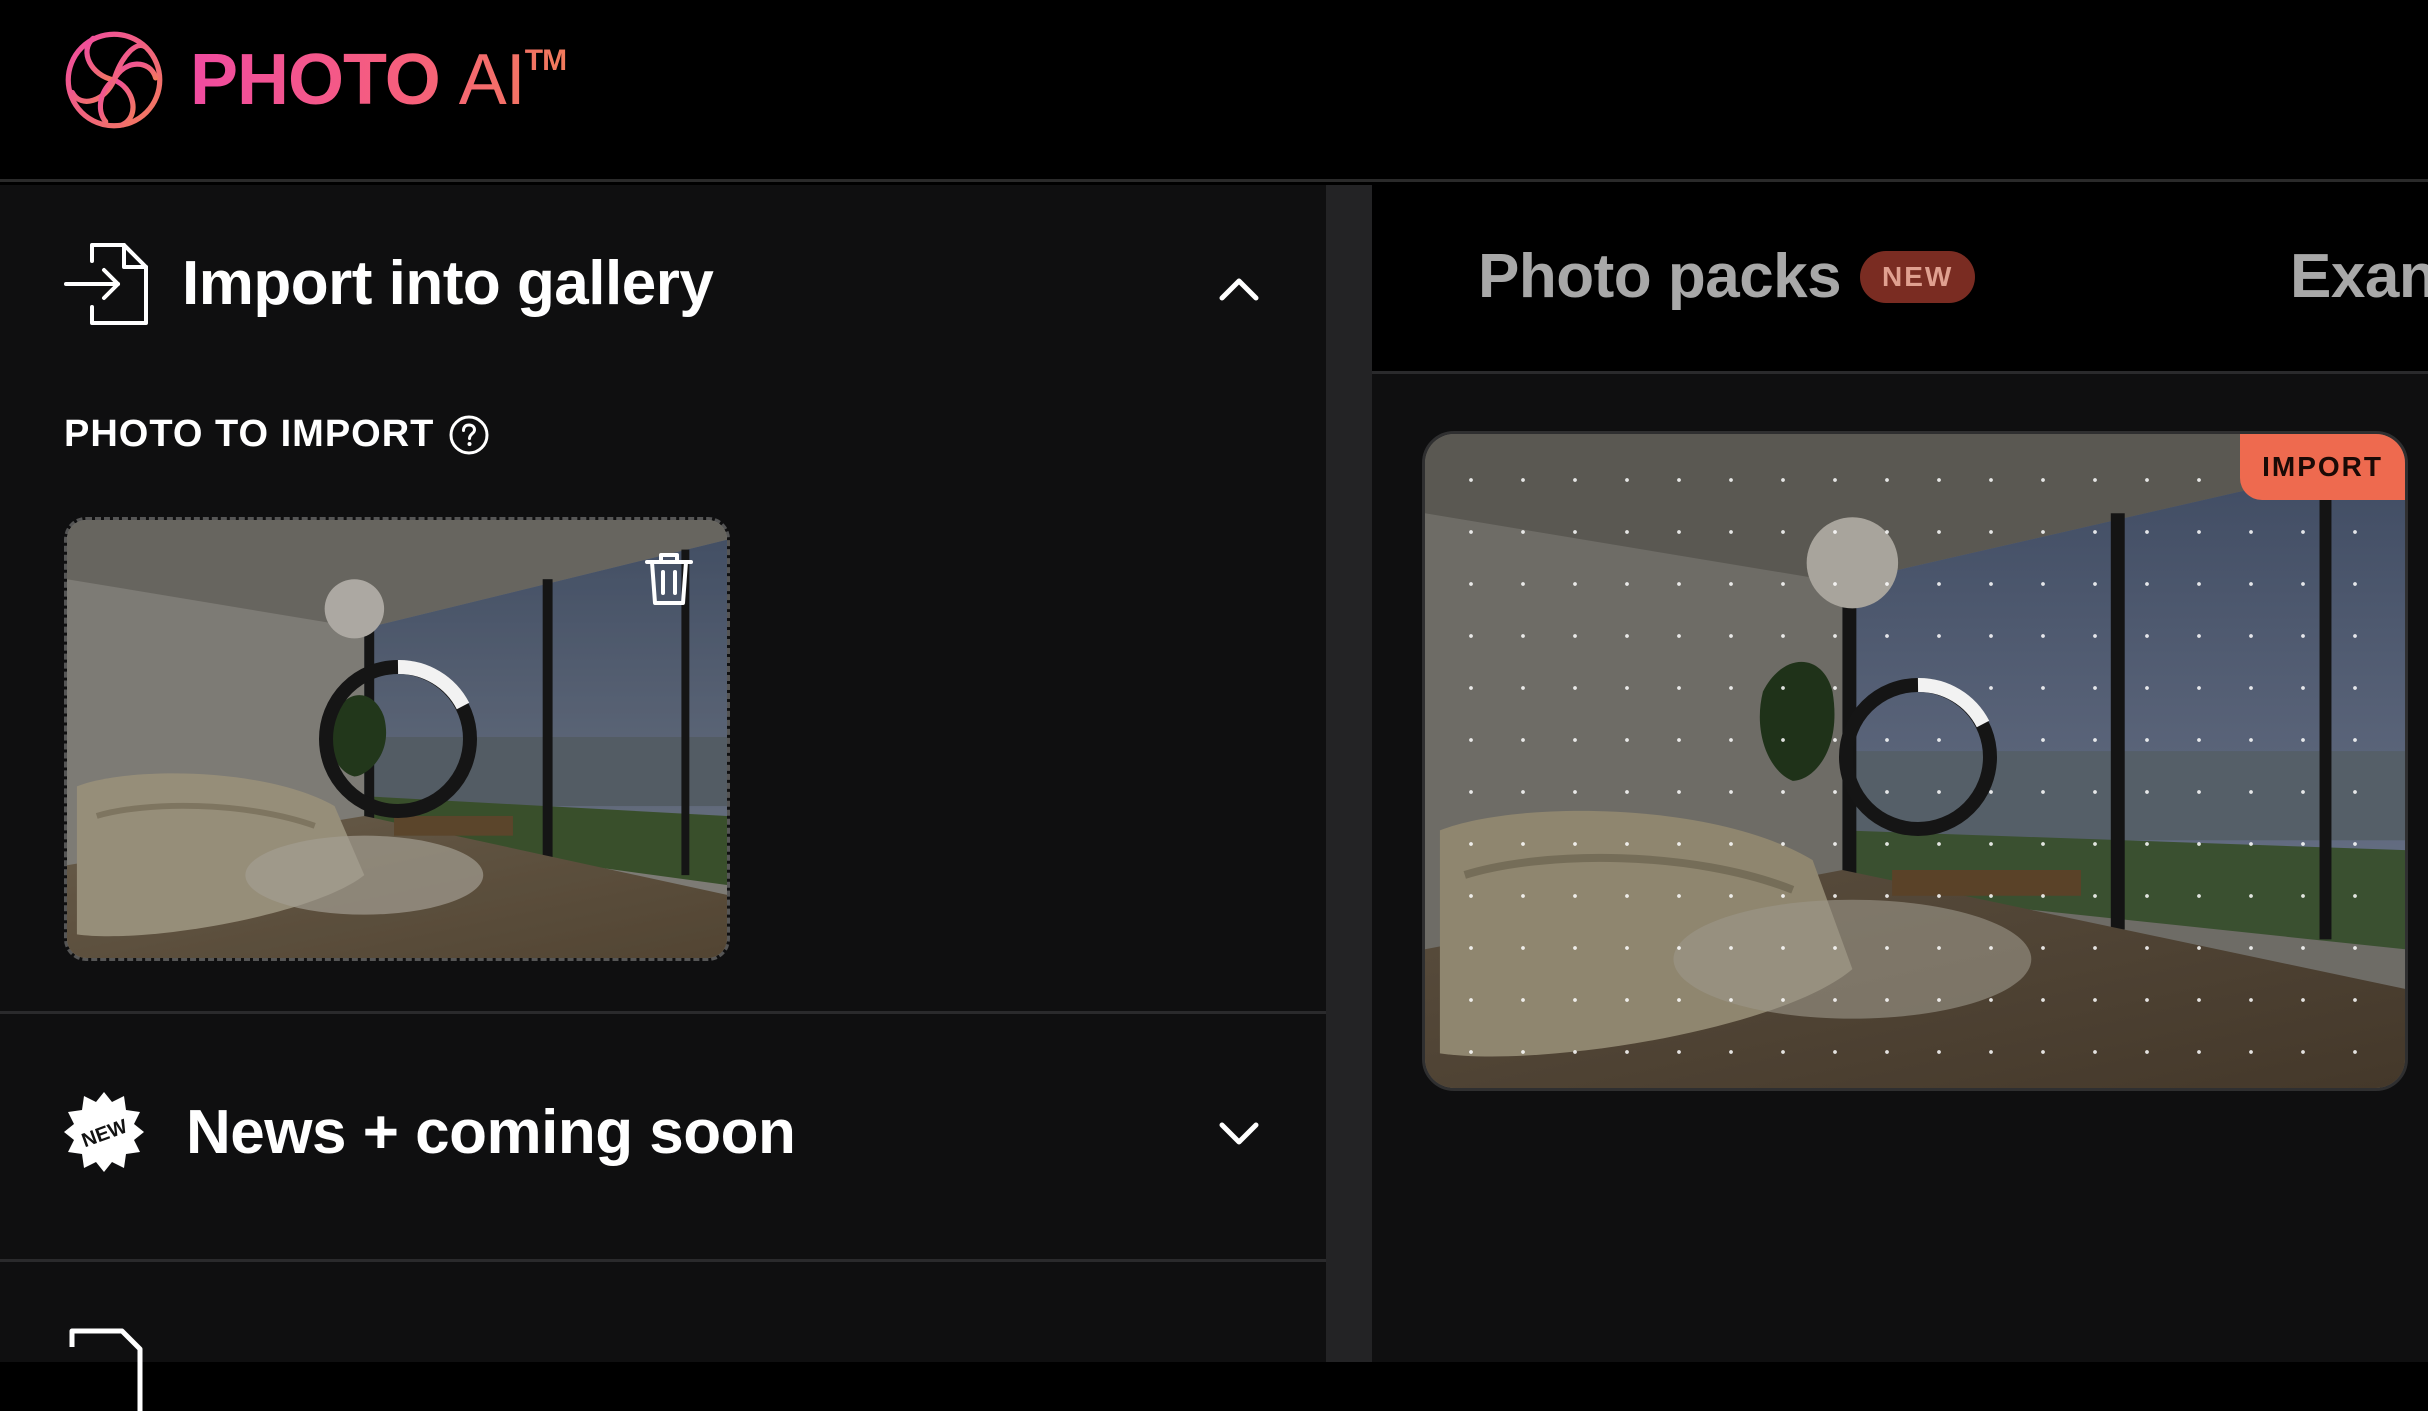 This screenshot has width=2428, height=1411. What do you see at coordinates (2322, 467) in the screenshot?
I see `import-badge: IMPORT` at bounding box center [2322, 467].